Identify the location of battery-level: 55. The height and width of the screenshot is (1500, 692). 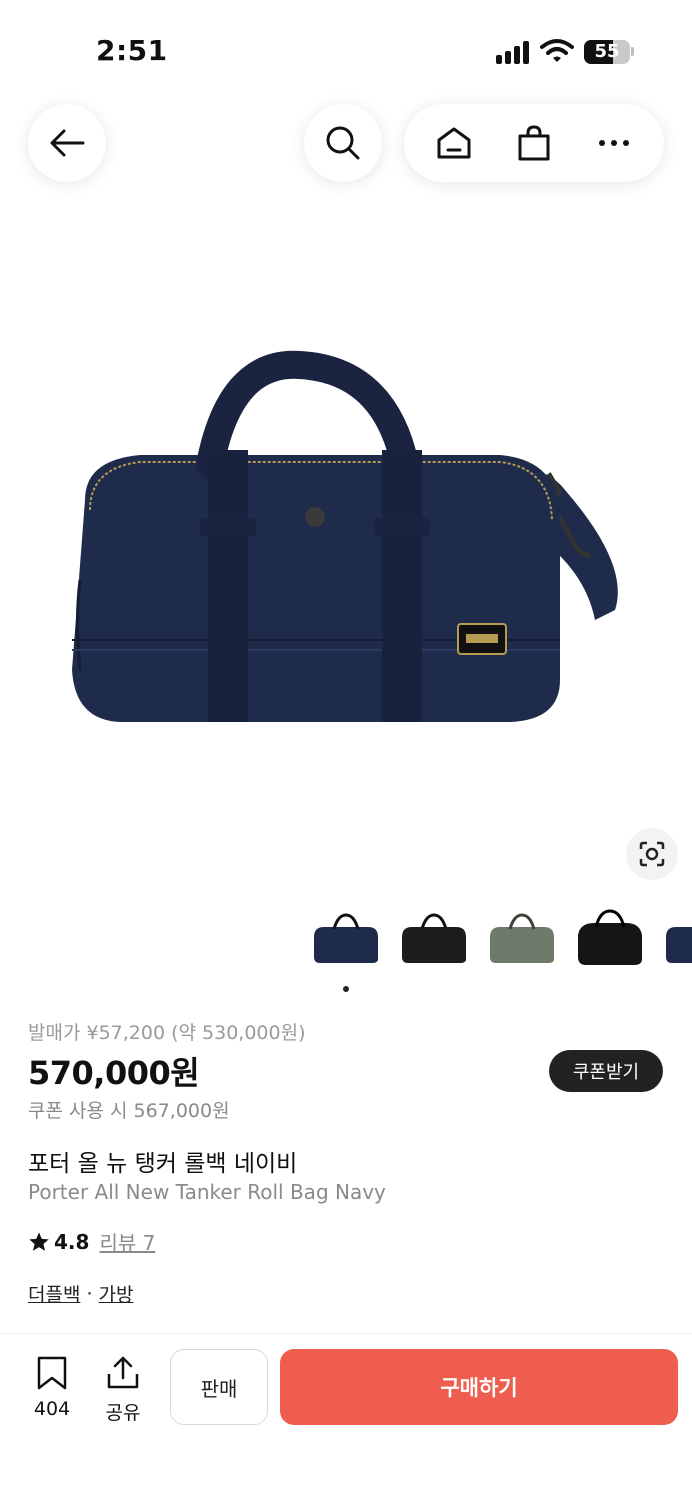
(607, 51).